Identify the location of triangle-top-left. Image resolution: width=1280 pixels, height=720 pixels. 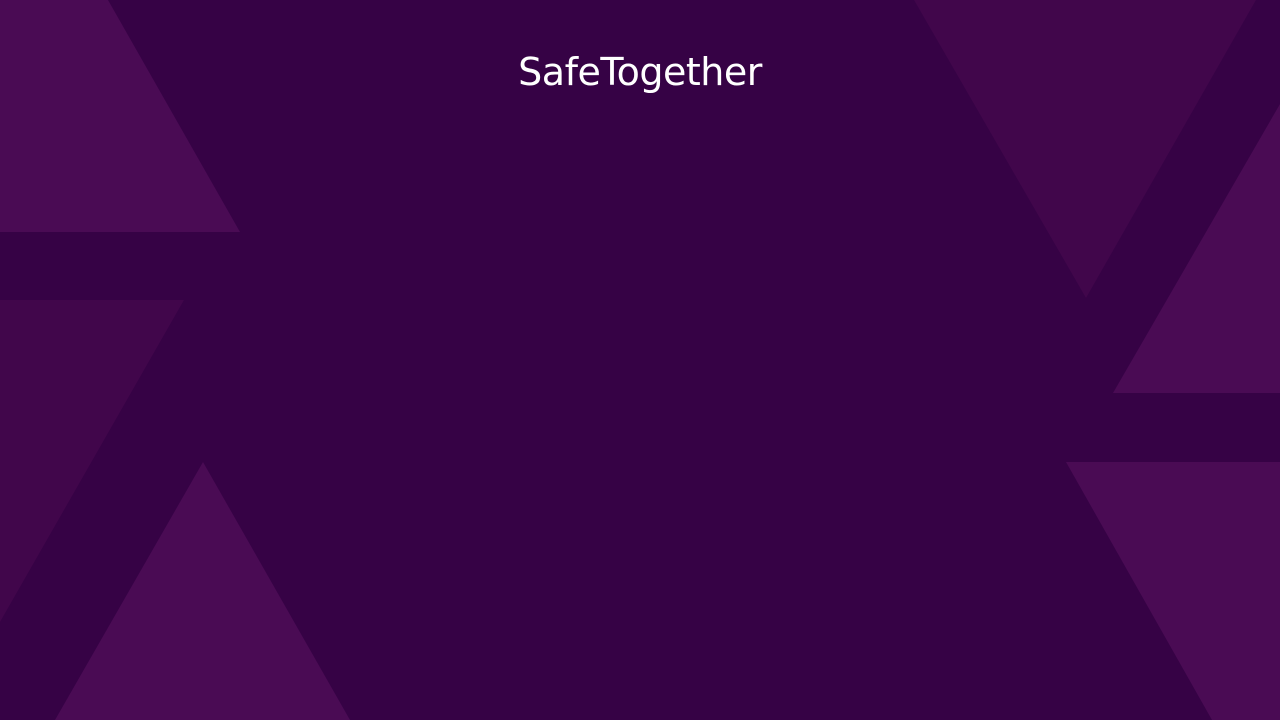
(120, 116).